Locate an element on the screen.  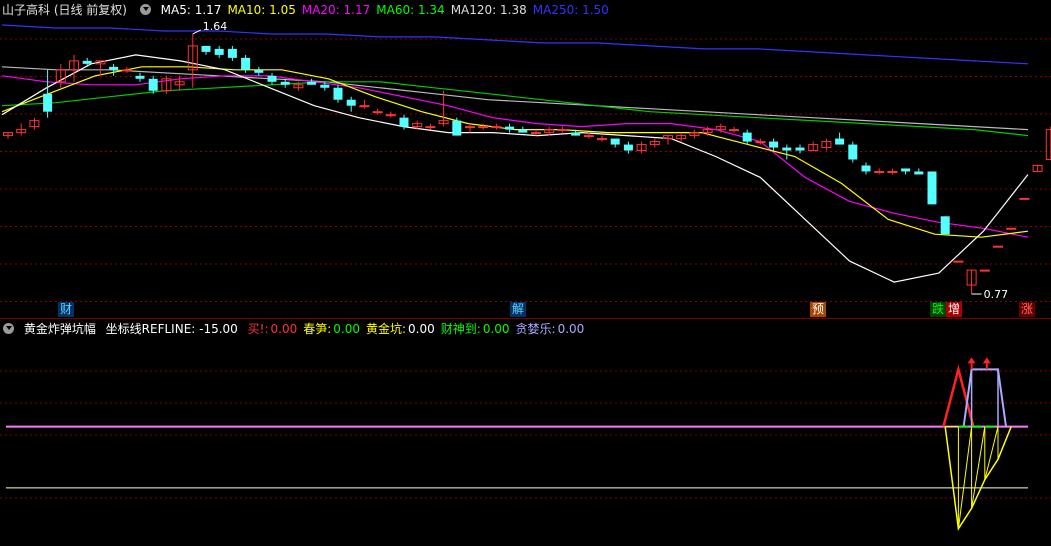
indicator-field-label: 财神到: is located at coordinates (460, 329).